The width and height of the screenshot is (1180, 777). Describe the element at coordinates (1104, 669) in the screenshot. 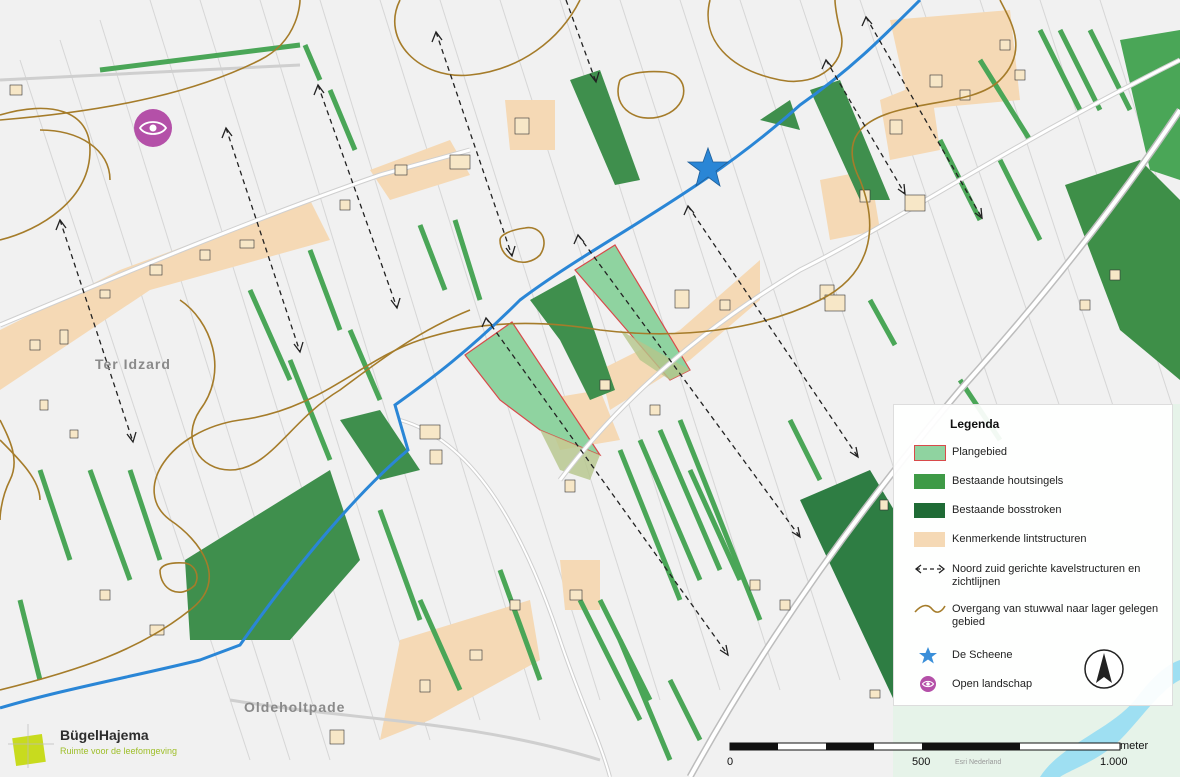

I see `north-arrow-icon` at that location.